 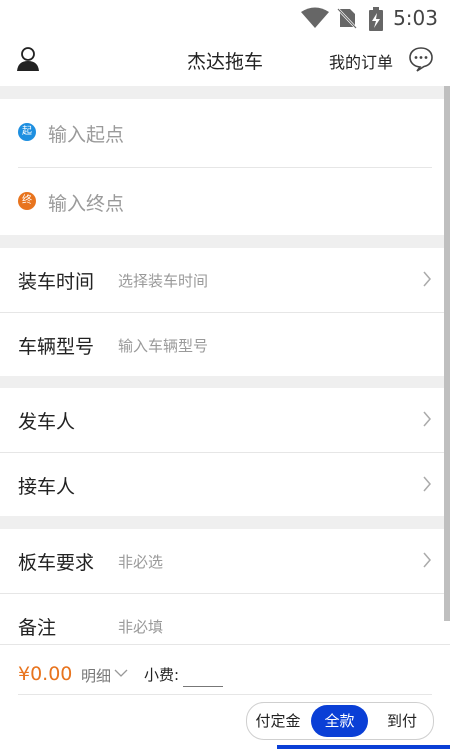 I want to click on start-address-input: 起 输入起点, so click(x=222, y=132).